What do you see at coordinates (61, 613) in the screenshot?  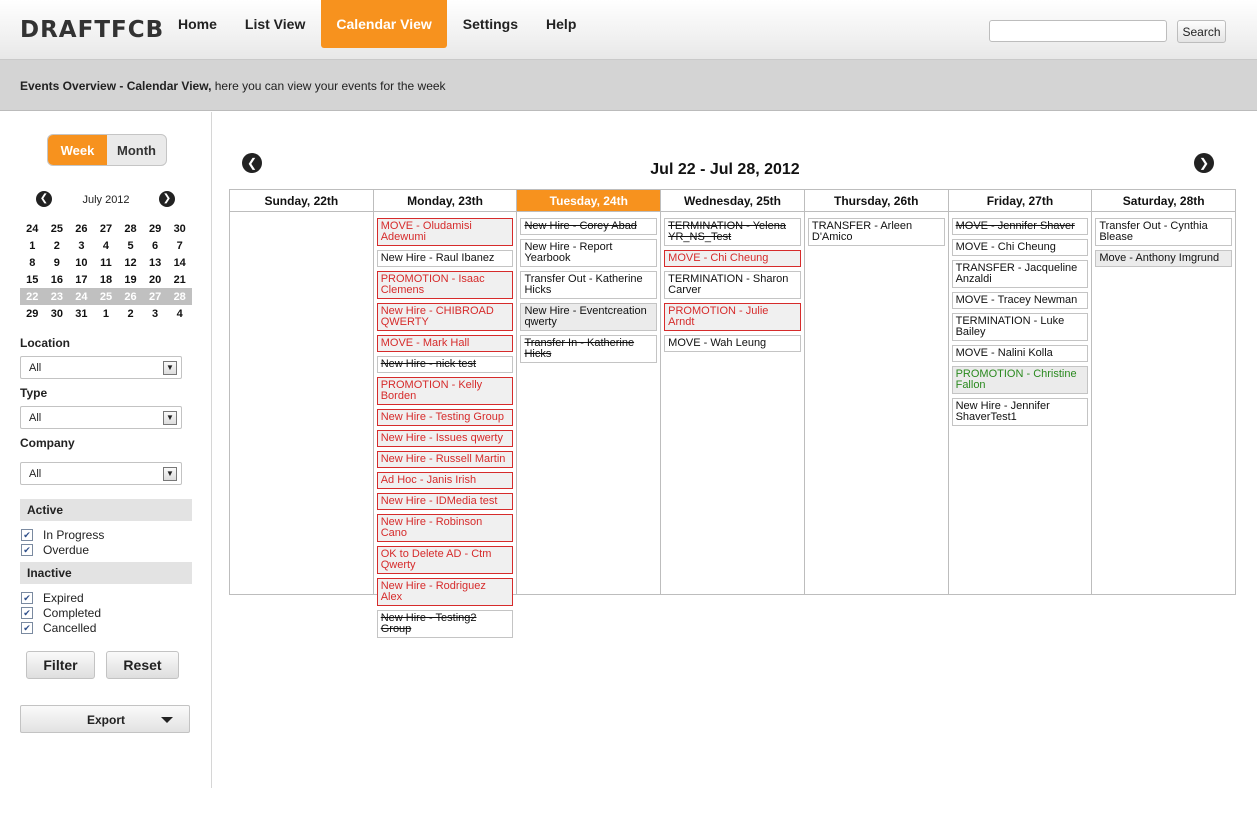 I see `checkbox-completed: ✔ Completed` at bounding box center [61, 613].